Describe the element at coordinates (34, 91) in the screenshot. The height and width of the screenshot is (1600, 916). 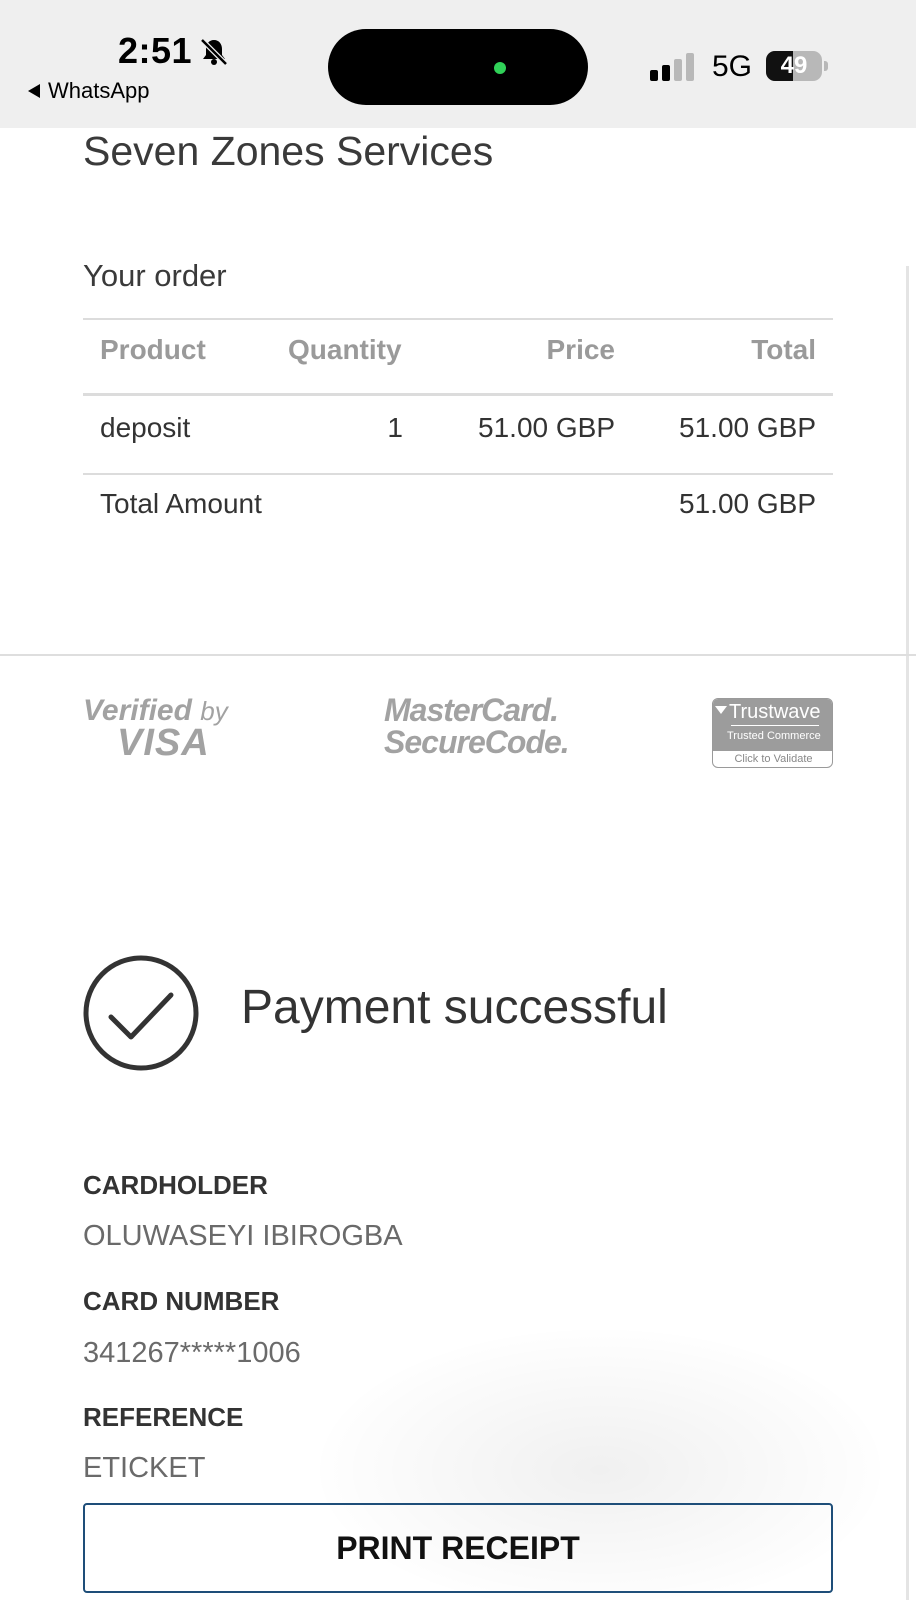
I see `back-arrow-icon` at that location.